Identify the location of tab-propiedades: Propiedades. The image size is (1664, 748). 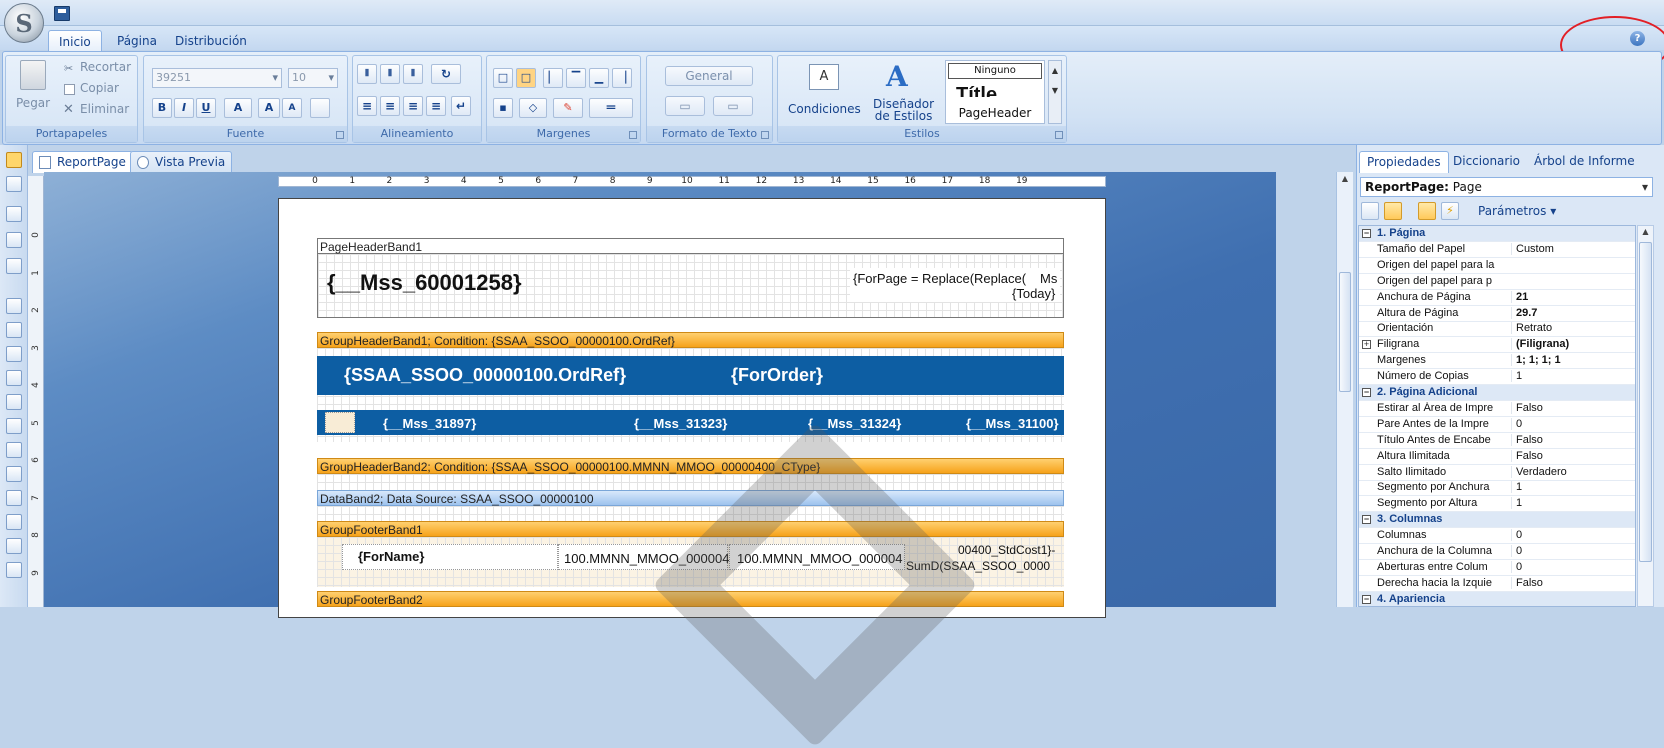
(1404, 162).